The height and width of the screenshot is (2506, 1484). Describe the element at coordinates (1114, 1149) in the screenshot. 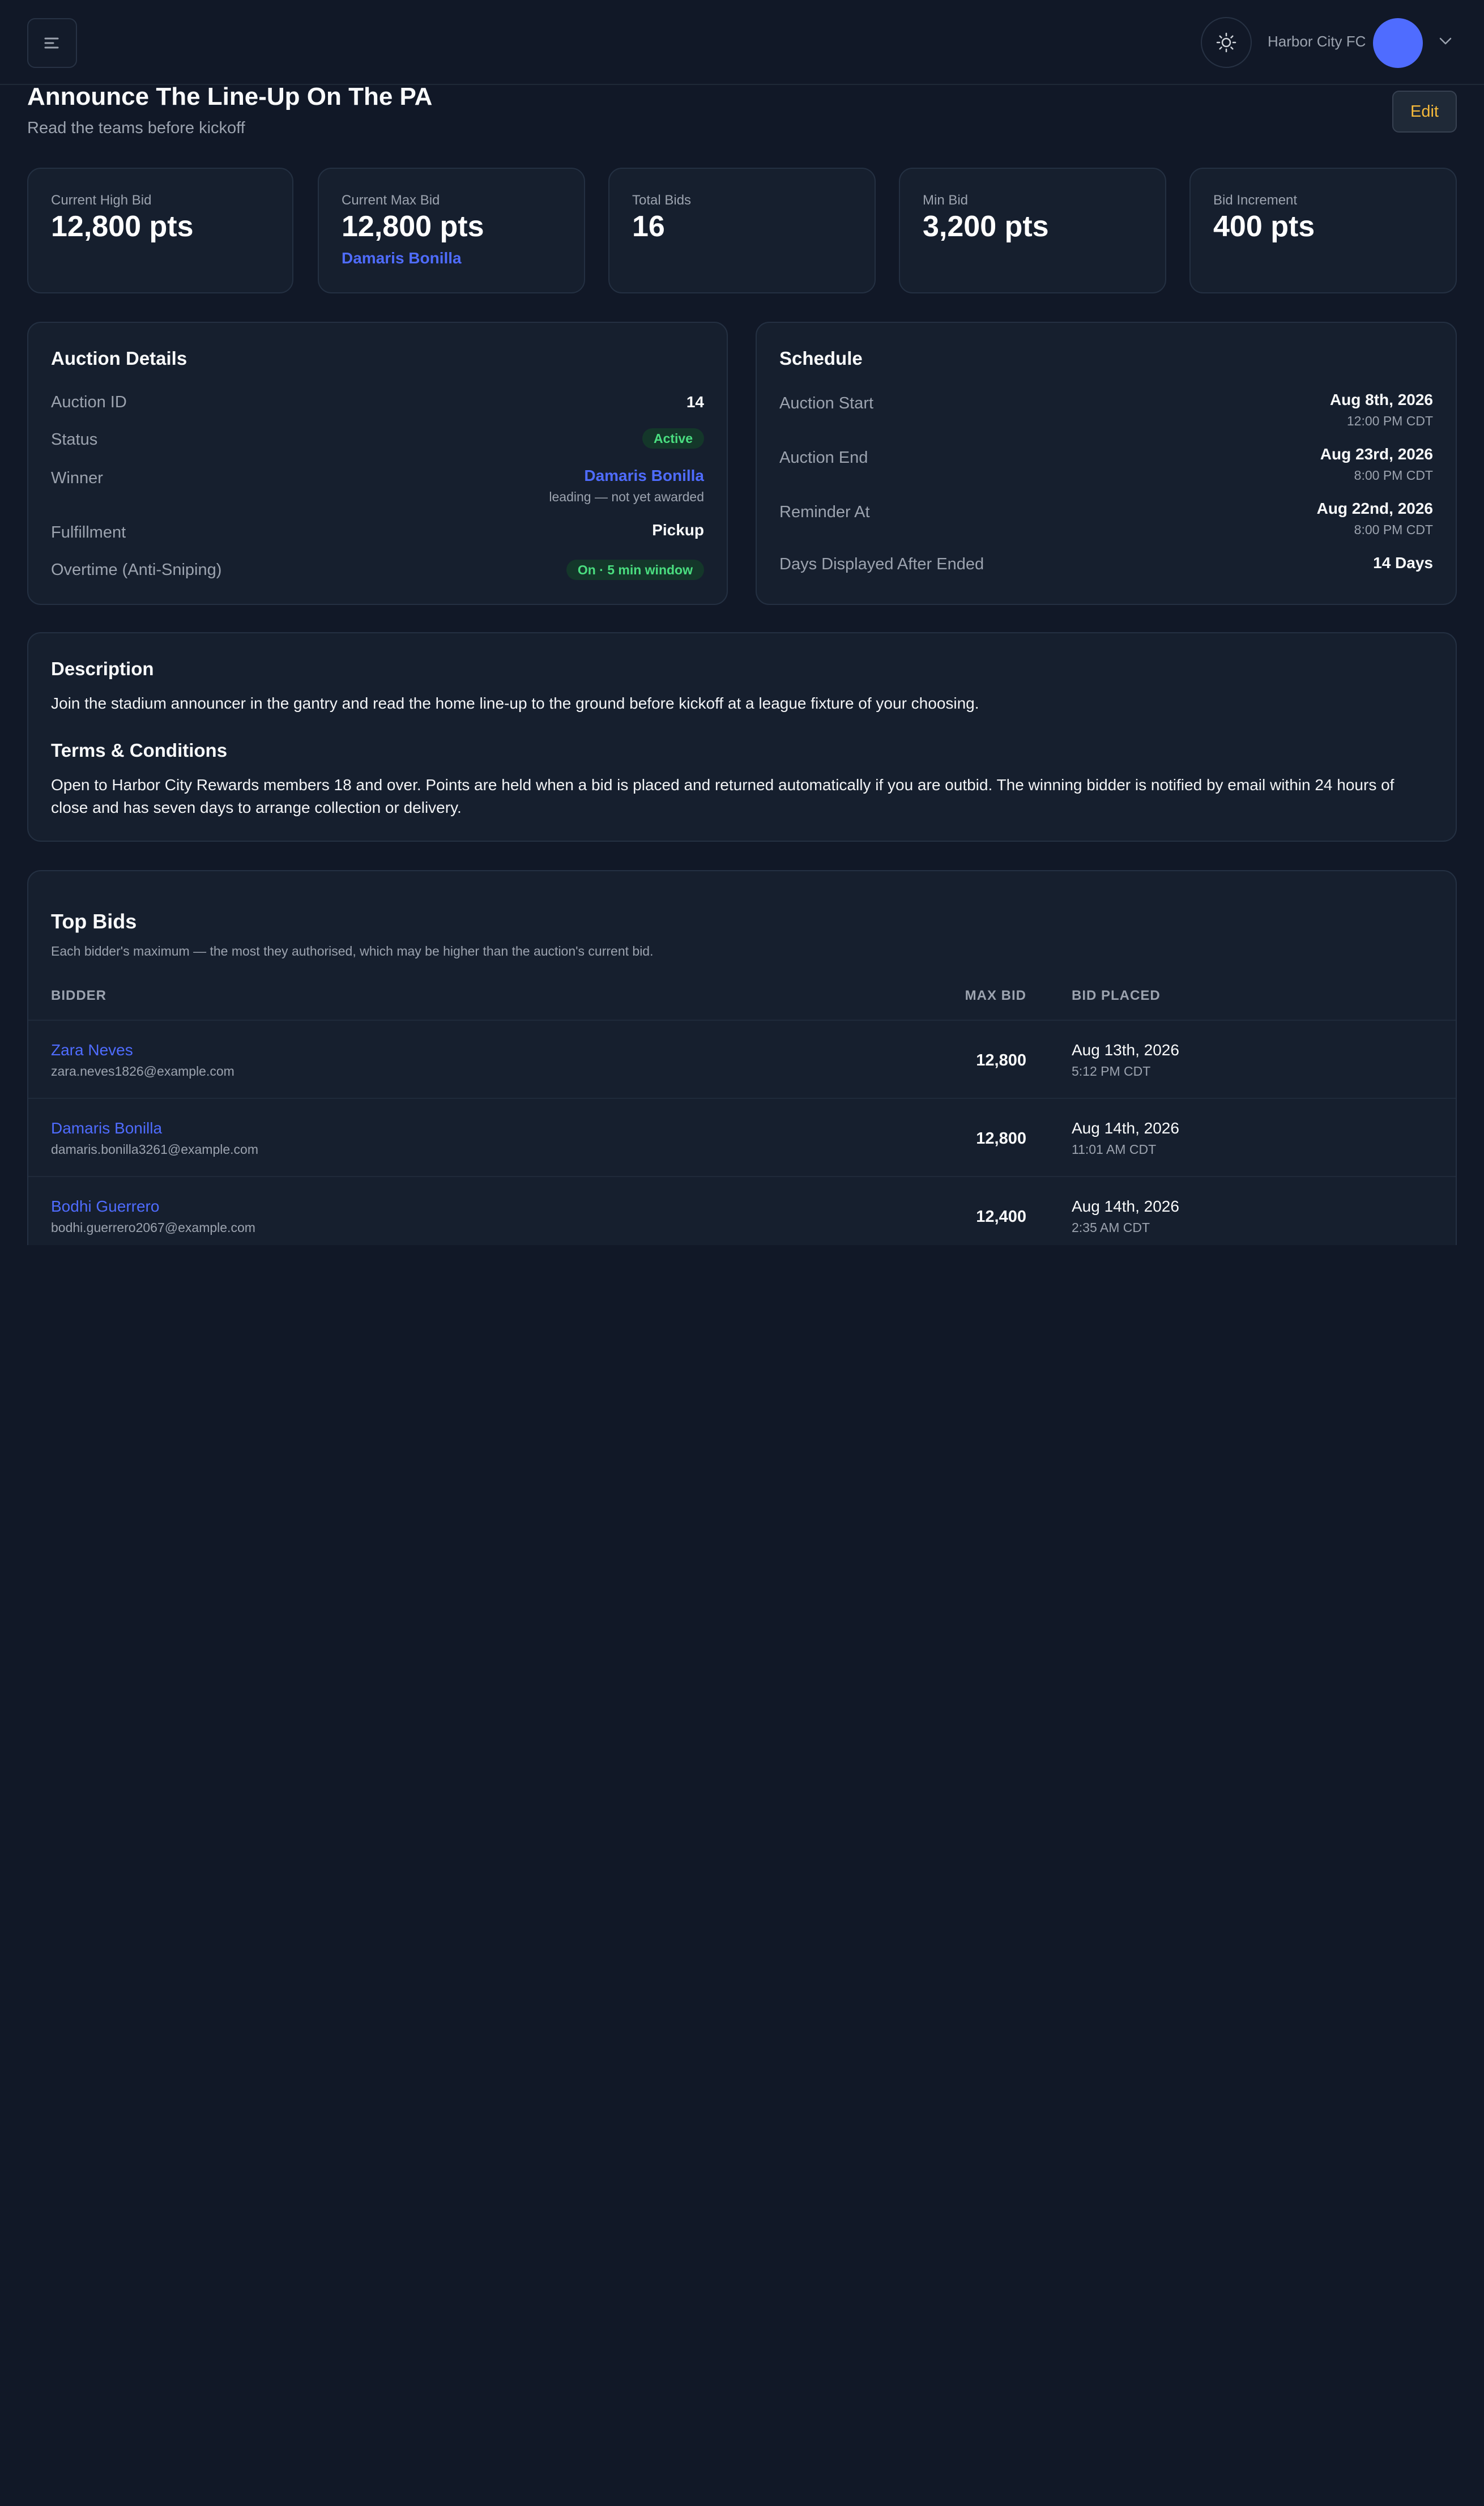

I see `bid-time: 11:01 AM CDT` at that location.